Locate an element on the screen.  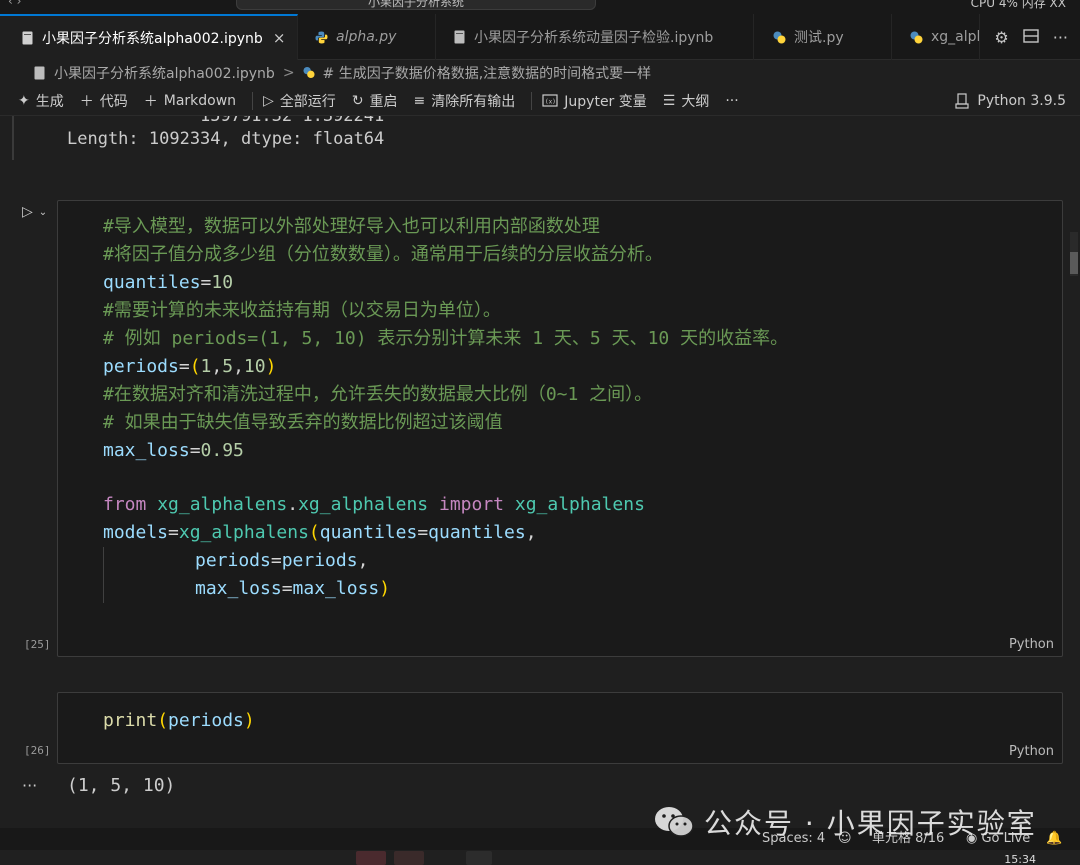
tab-label: 测试.py is located at coordinates (819, 38).